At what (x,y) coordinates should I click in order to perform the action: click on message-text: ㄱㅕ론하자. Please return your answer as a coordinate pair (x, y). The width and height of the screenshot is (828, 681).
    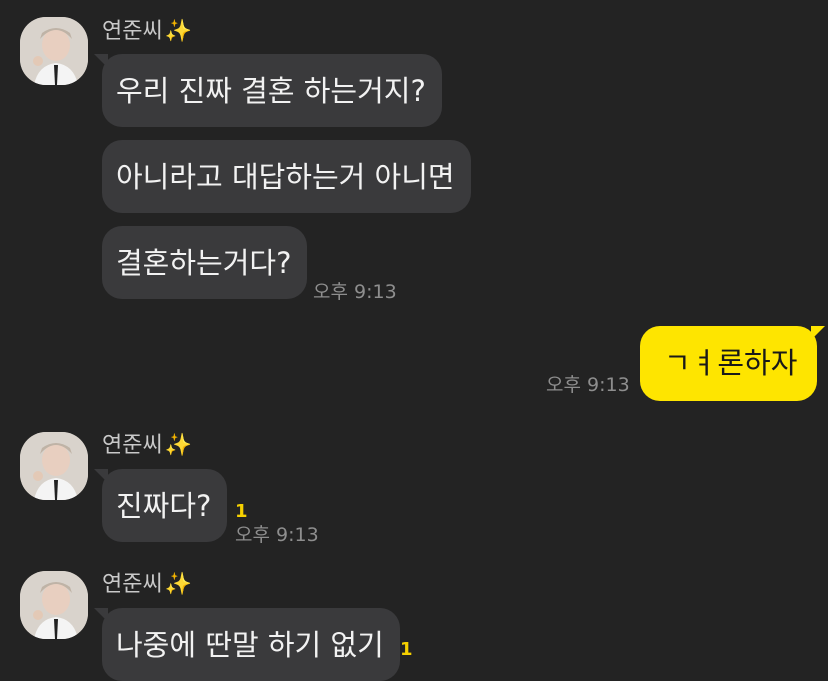
    Looking at the image, I should click on (731, 363).